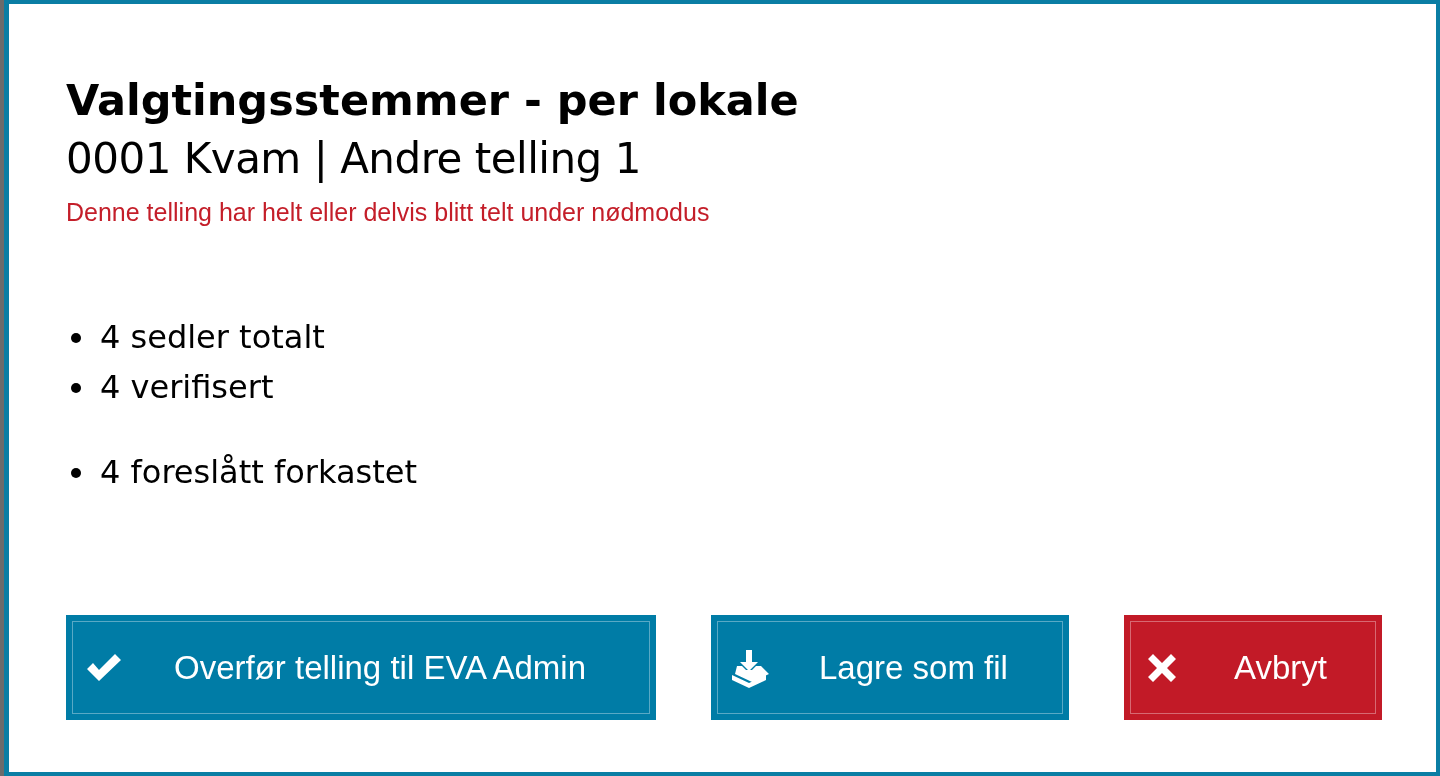 This screenshot has width=1440, height=776. What do you see at coordinates (212, 337) in the screenshot?
I see `stat-item: 4 sedler totalt` at bounding box center [212, 337].